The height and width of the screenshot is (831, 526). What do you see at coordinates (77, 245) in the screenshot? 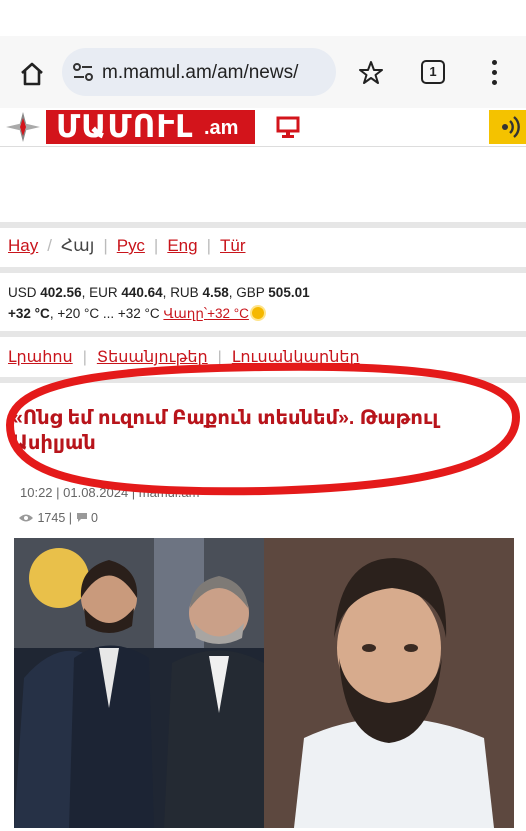
I see `lang-current: Հայ` at bounding box center [77, 245].